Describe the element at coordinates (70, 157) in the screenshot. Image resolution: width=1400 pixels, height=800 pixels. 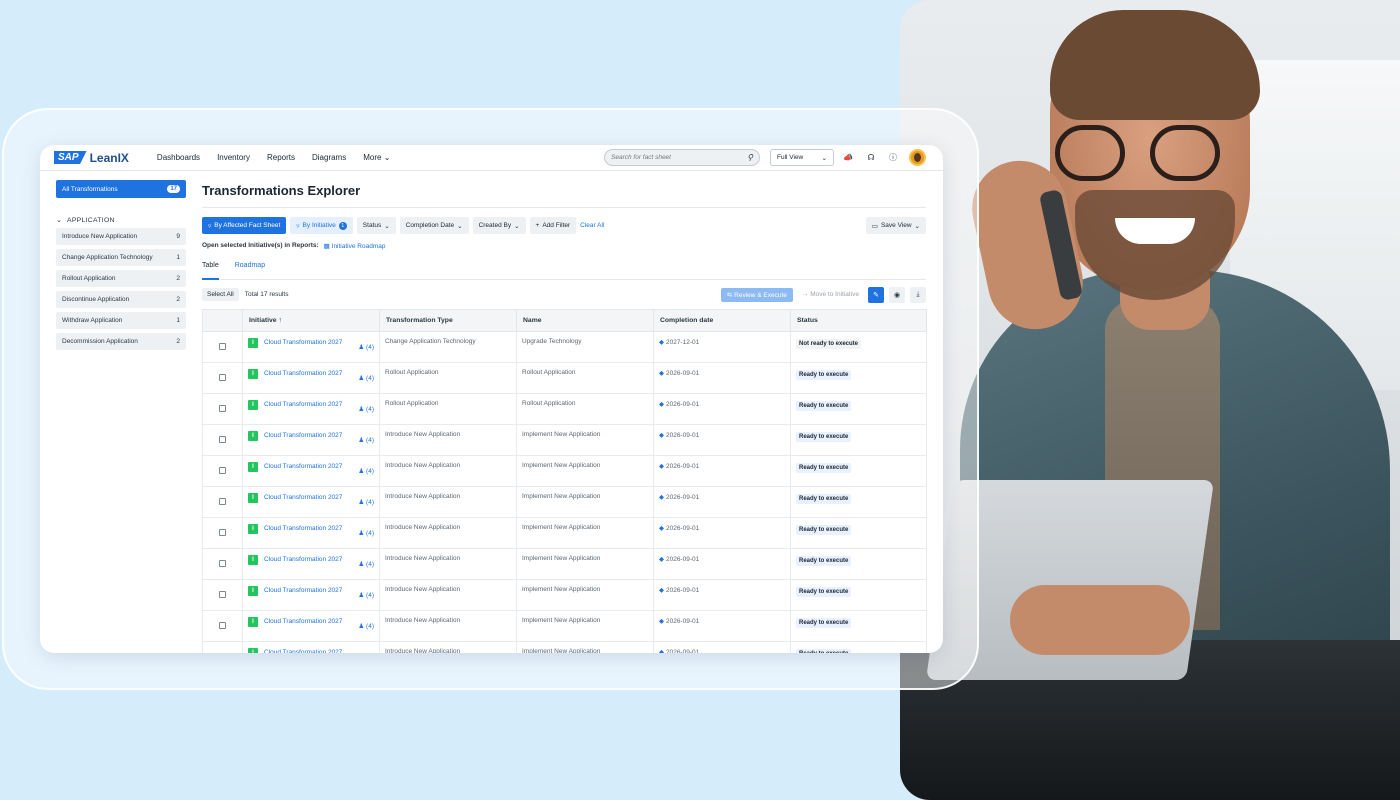
I see `logo-sap: SAP` at that location.